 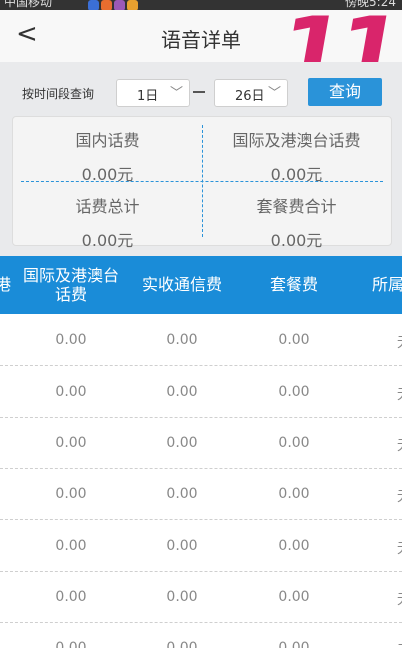 What do you see at coordinates (58, 94) in the screenshot?
I see `filter-label: 按时间段查询` at bounding box center [58, 94].